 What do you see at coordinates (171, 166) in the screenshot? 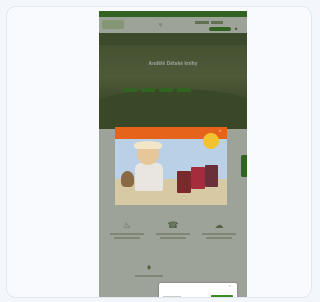
I see `promo-popup: ×` at bounding box center [171, 166].